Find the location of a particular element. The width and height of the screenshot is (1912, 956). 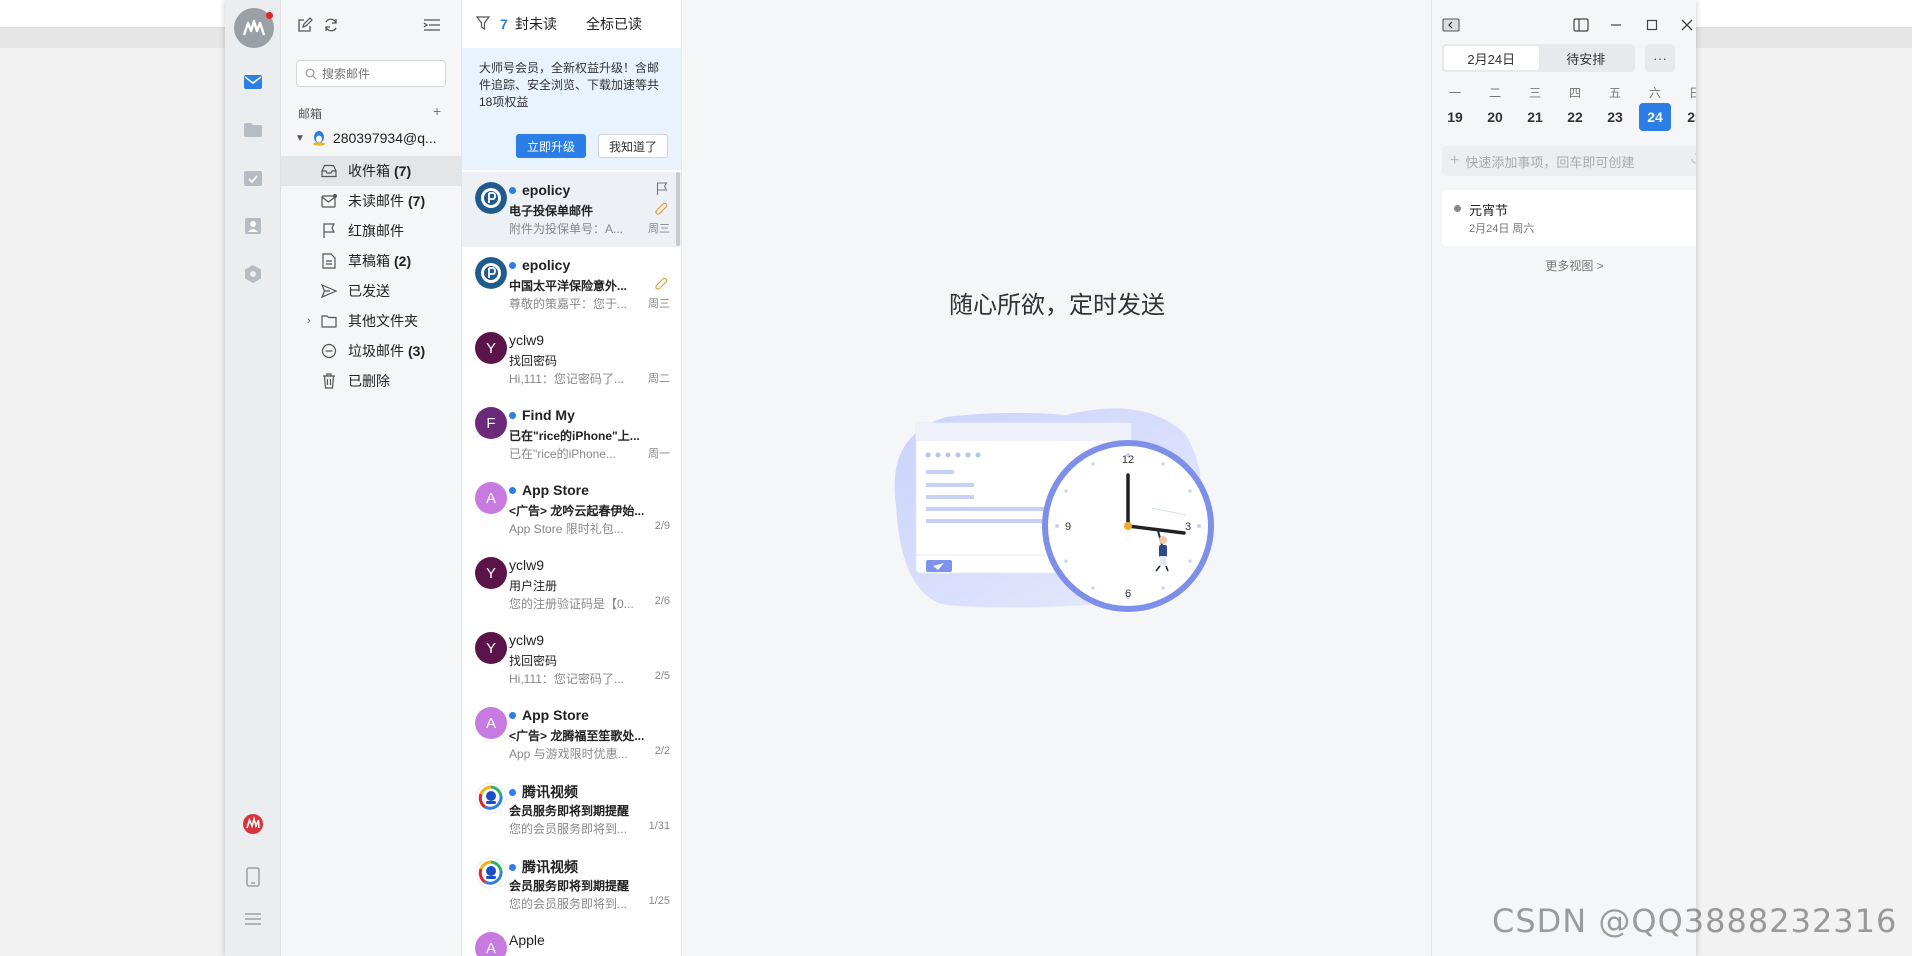

mail-item: 腾讯视频 会员服务即将到期提醒 您的会员服务即将到... 1/25 is located at coordinates (571, 884).